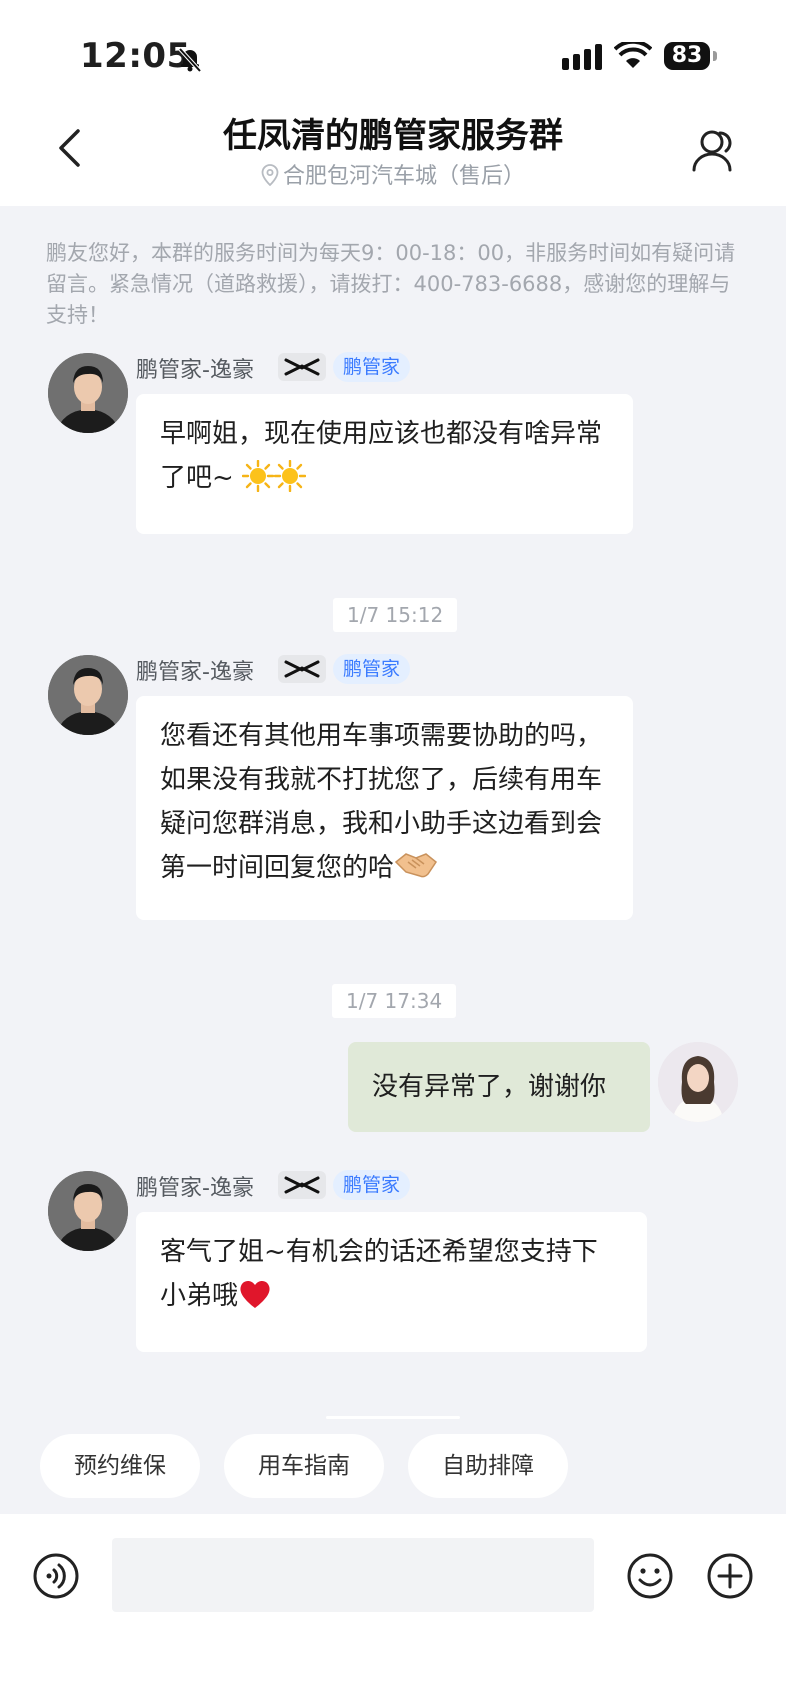 Image resolution: width=786 pixels, height=1704 pixels. What do you see at coordinates (120, 1466) in the screenshot?
I see `quick-action-maintenance: 预约维保` at bounding box center [120, 1466].